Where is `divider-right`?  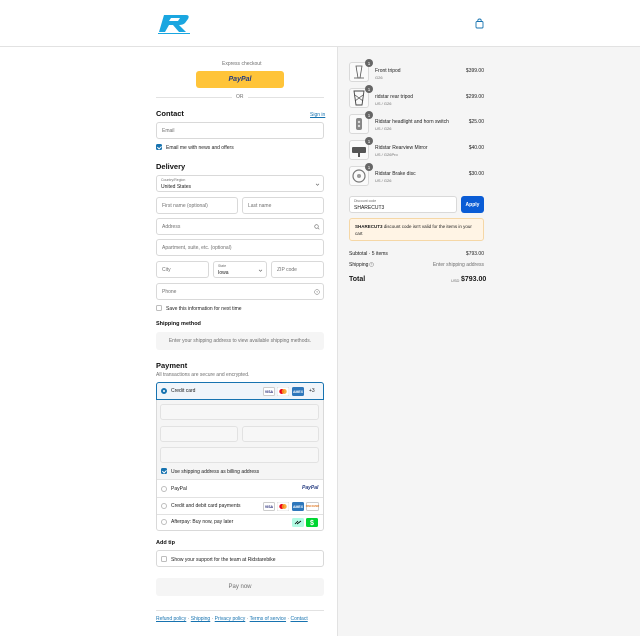
divider-right is located at coordinates (286, 97).